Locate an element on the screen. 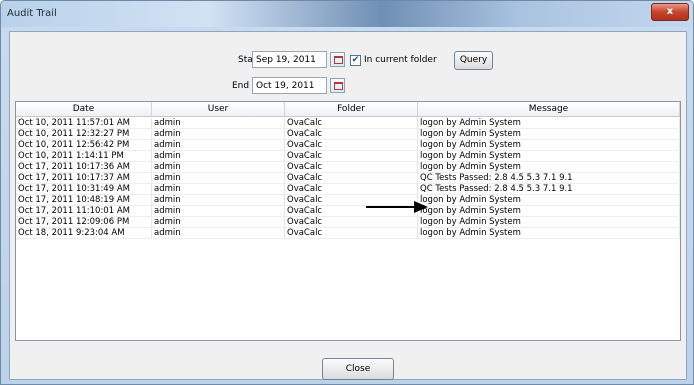 Image resolution: width=694 pixels, height=385 pixels. cell-date: Oct 10, 2011 11:57:01 AM is located at coordinates (84, 123).